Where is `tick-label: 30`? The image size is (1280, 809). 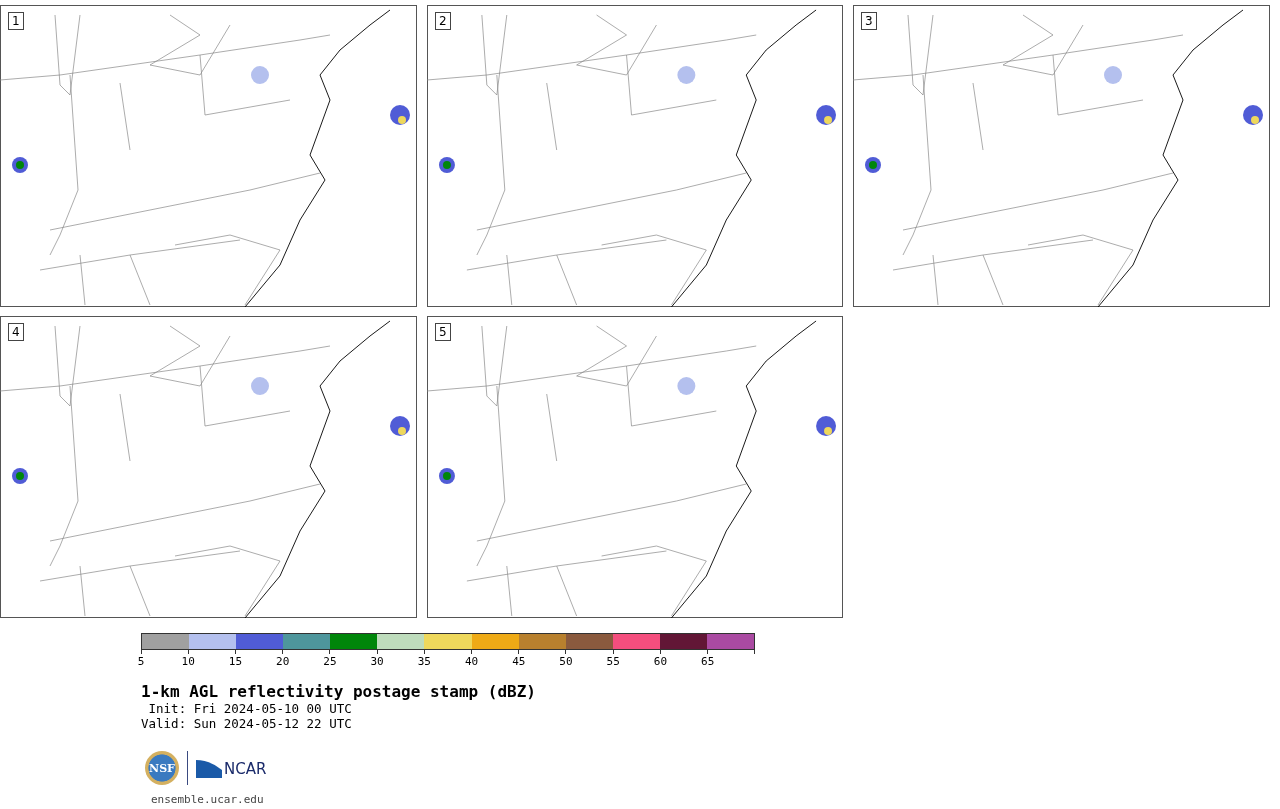
tick-label: 30 is located at coordinates (377, 661).